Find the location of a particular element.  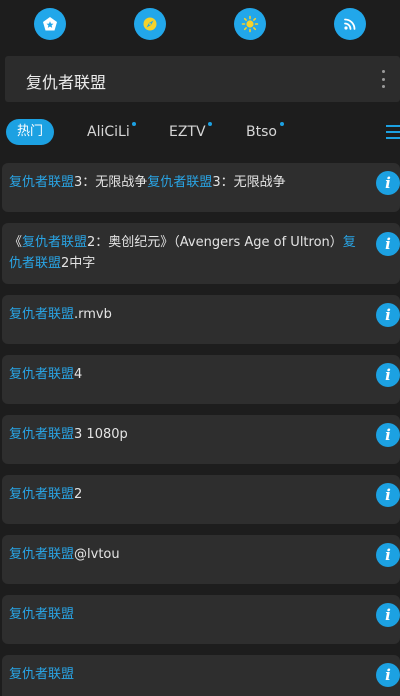

result-item: 复仇者联盟4 i is located at coordinates (201, 379).